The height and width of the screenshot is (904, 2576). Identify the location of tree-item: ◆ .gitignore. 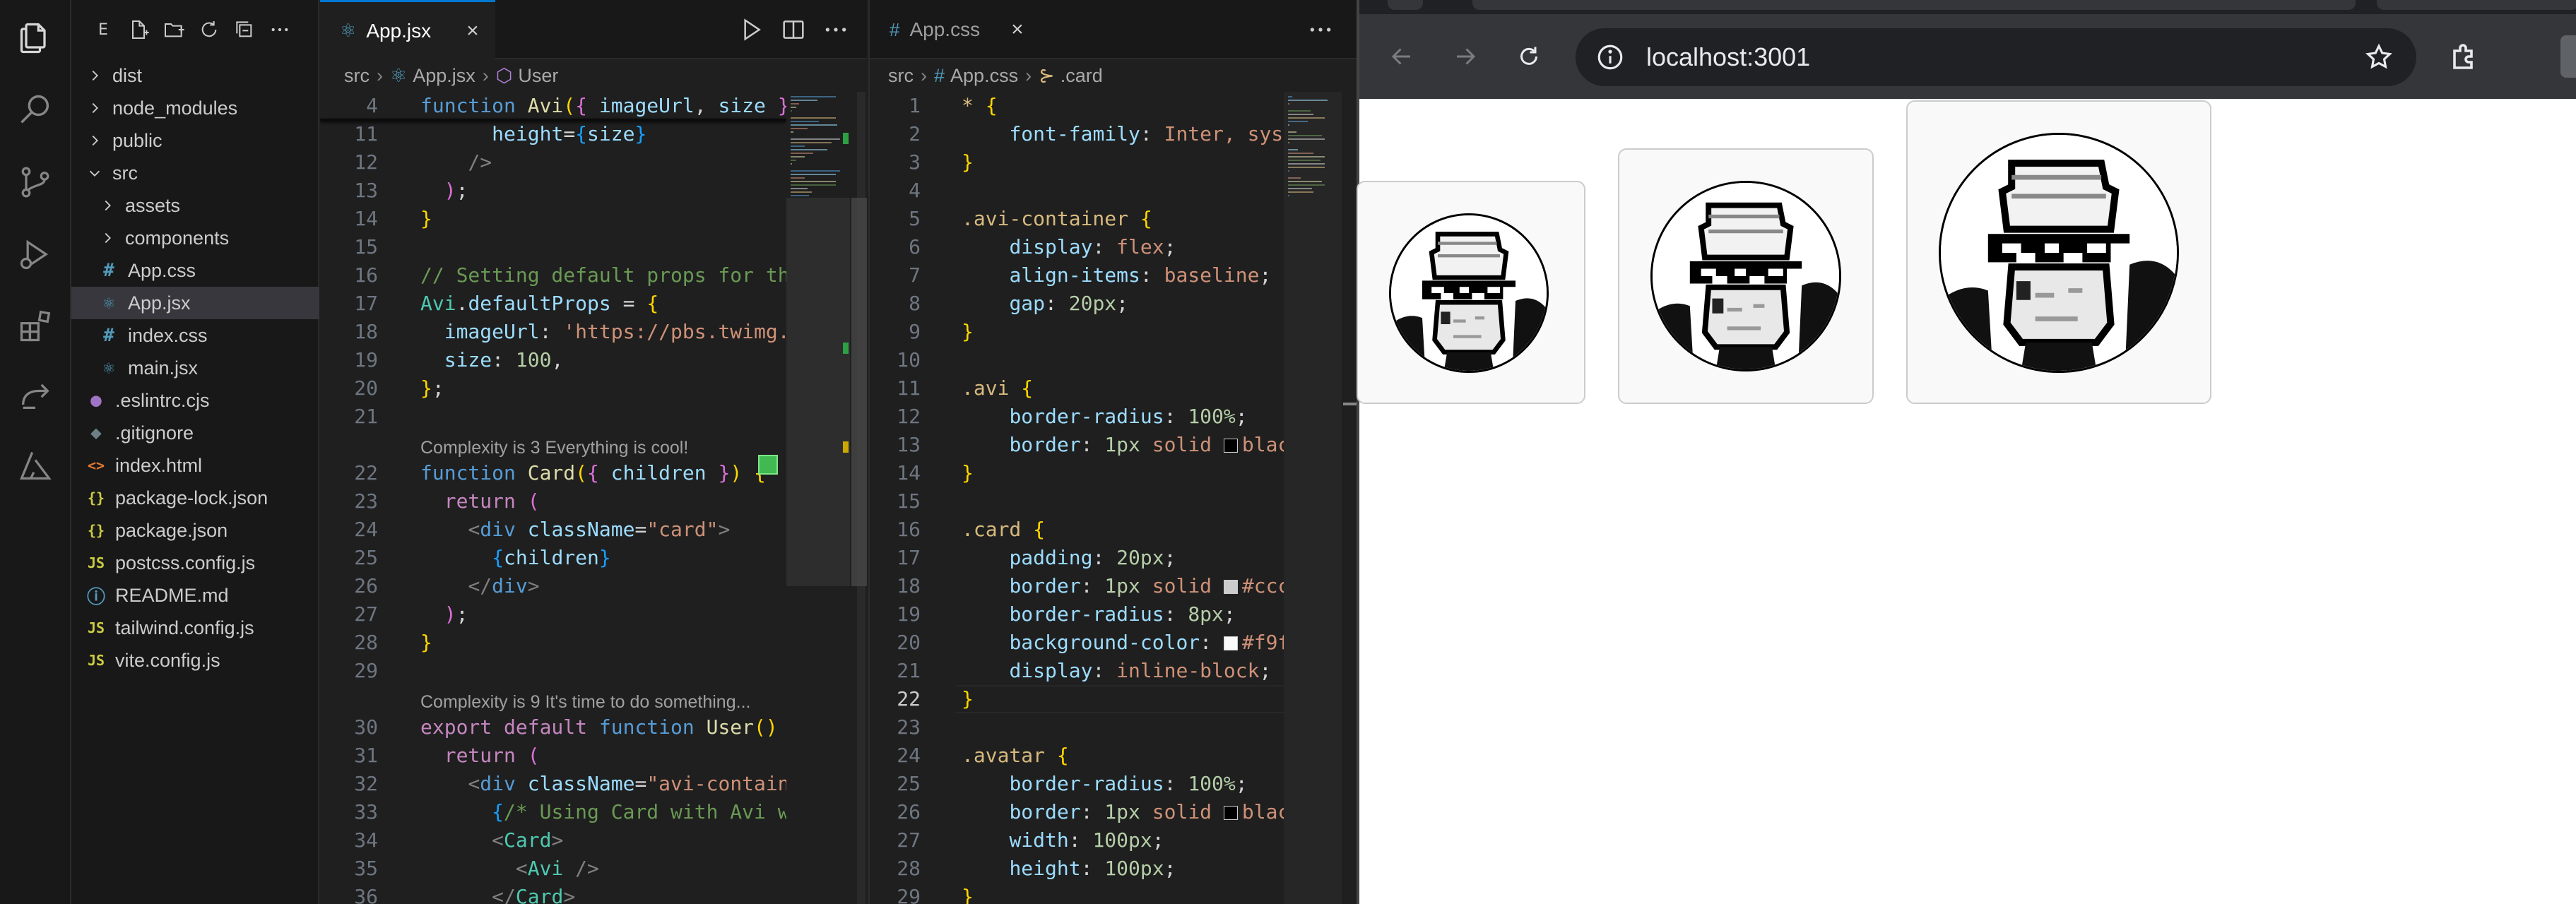
(195, 433).